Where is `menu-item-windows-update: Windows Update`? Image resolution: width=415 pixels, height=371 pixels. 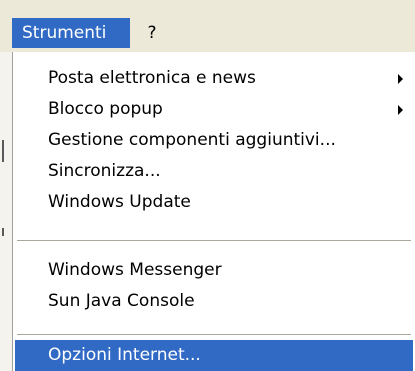 menu-item-windows-update: Windows Update is located at coordinates (214, 202).